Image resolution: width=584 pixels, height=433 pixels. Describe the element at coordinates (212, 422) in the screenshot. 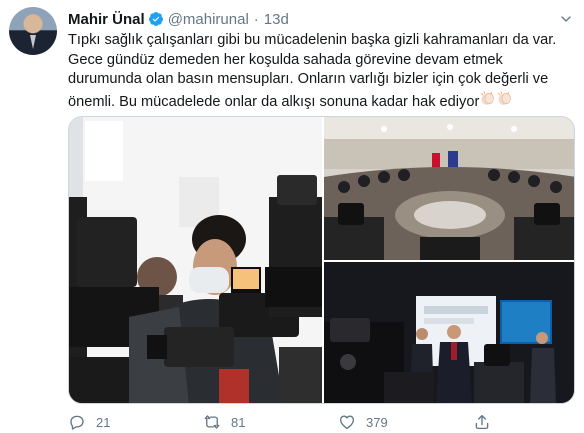

I see `retweet-icon` at that location.